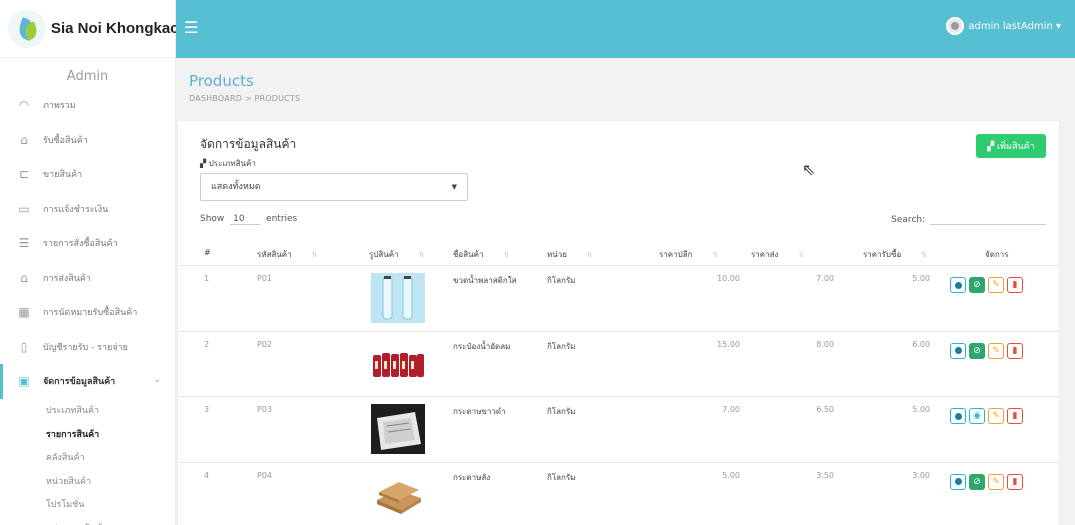  What do you see at coordinates (79, 382) in the screenshot?
I see `sidebar-item-label: จัดการข้อมูลสินค้า` at bounding box center [79, 382].